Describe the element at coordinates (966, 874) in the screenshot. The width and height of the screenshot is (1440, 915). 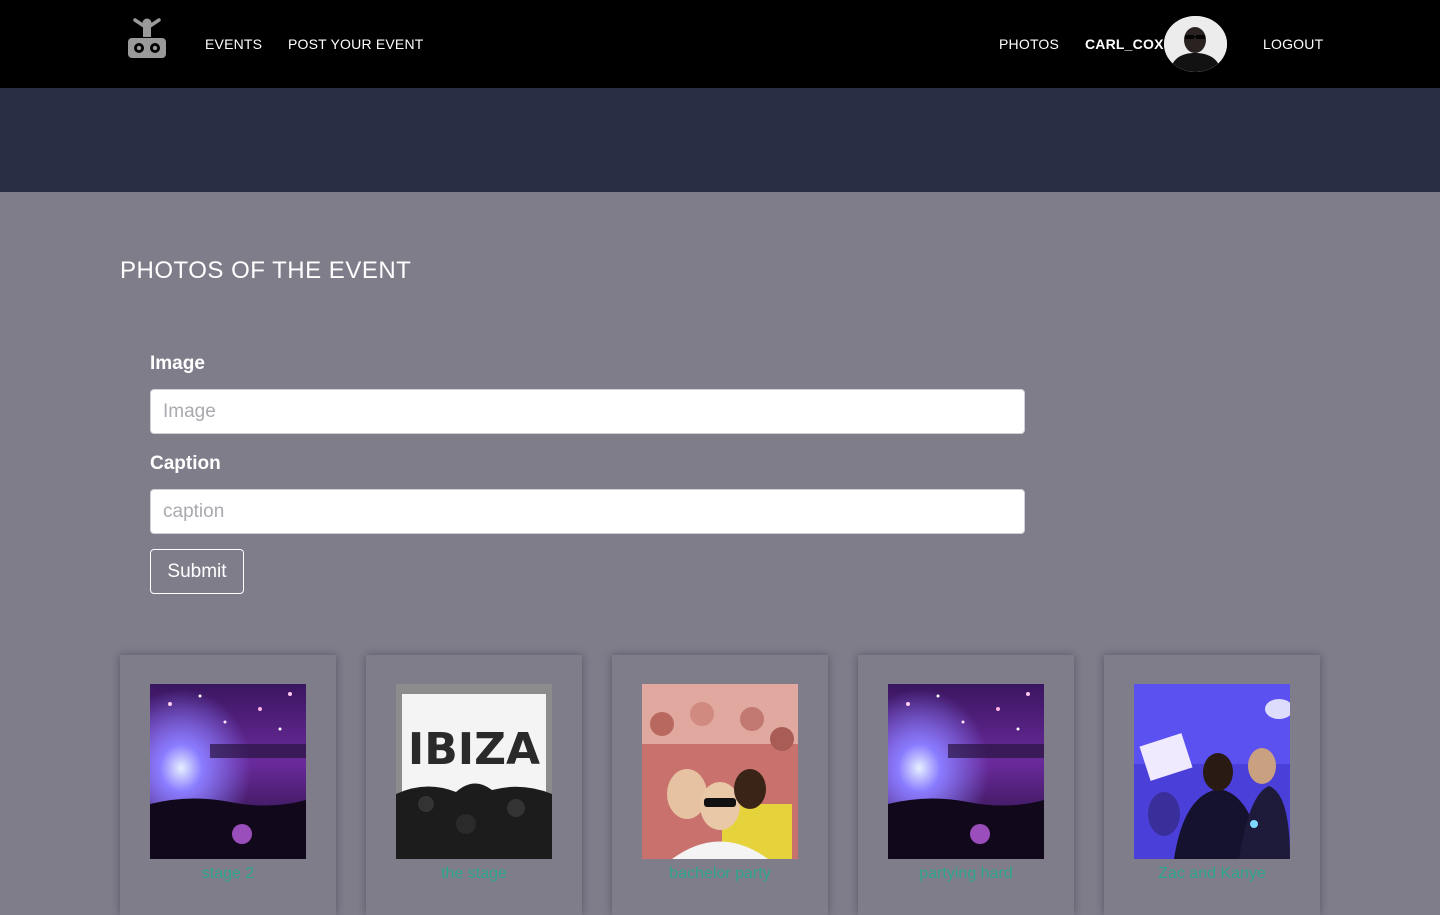
I see `photo-caption-link: partying hard` at that location.